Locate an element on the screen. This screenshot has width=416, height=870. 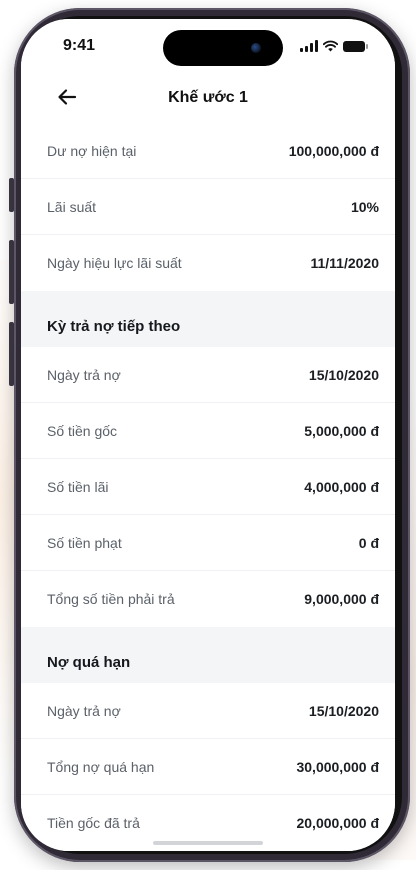
row-label: Số tiền phạt is located at coordinates (84, 542).